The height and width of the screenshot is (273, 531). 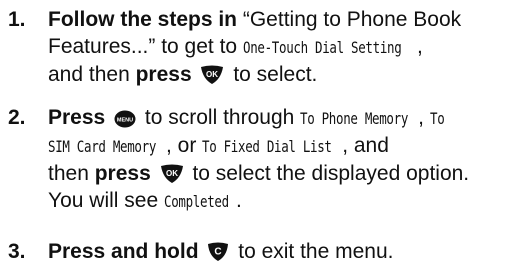 What do you see at coordinates (196, 201) in the screenshot?
I see `lcd-text-completed: Completed` at bounding box center [196, 201].